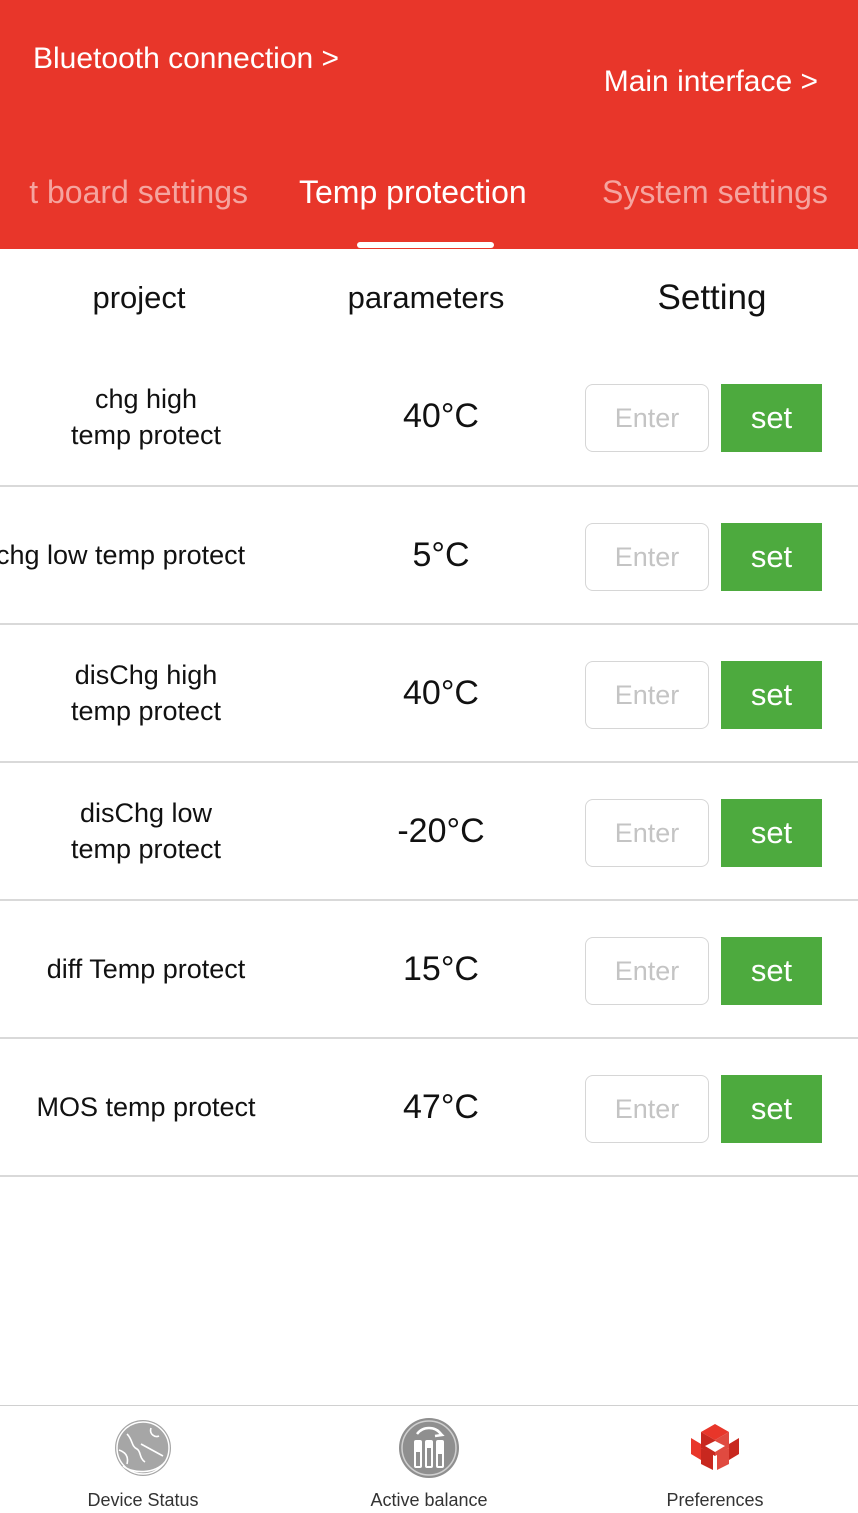  What do you see at coordinates (429, 1500) in the screenshot?
I see `nav-label-active-balance: Active balance` at bounding box center [429, 1500].